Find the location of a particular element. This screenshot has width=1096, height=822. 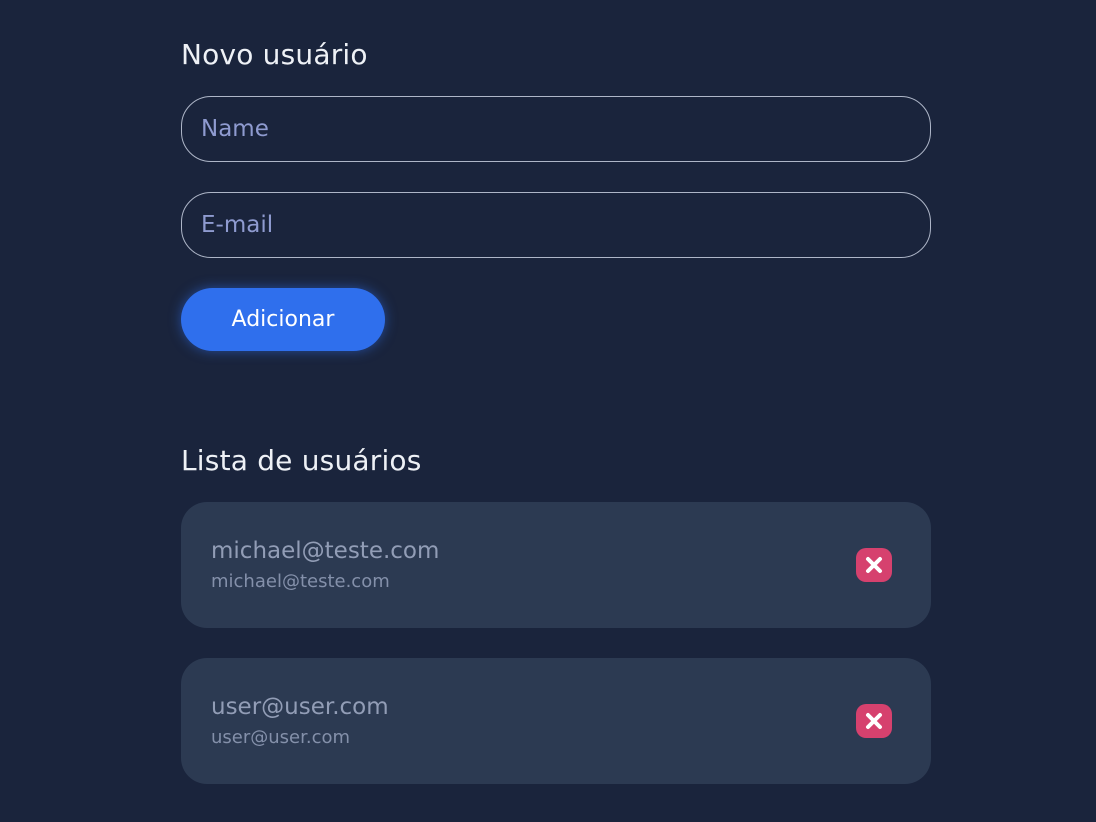

list-item: michael@teste.com michael@teste.com is located at coordinates (556, 565).